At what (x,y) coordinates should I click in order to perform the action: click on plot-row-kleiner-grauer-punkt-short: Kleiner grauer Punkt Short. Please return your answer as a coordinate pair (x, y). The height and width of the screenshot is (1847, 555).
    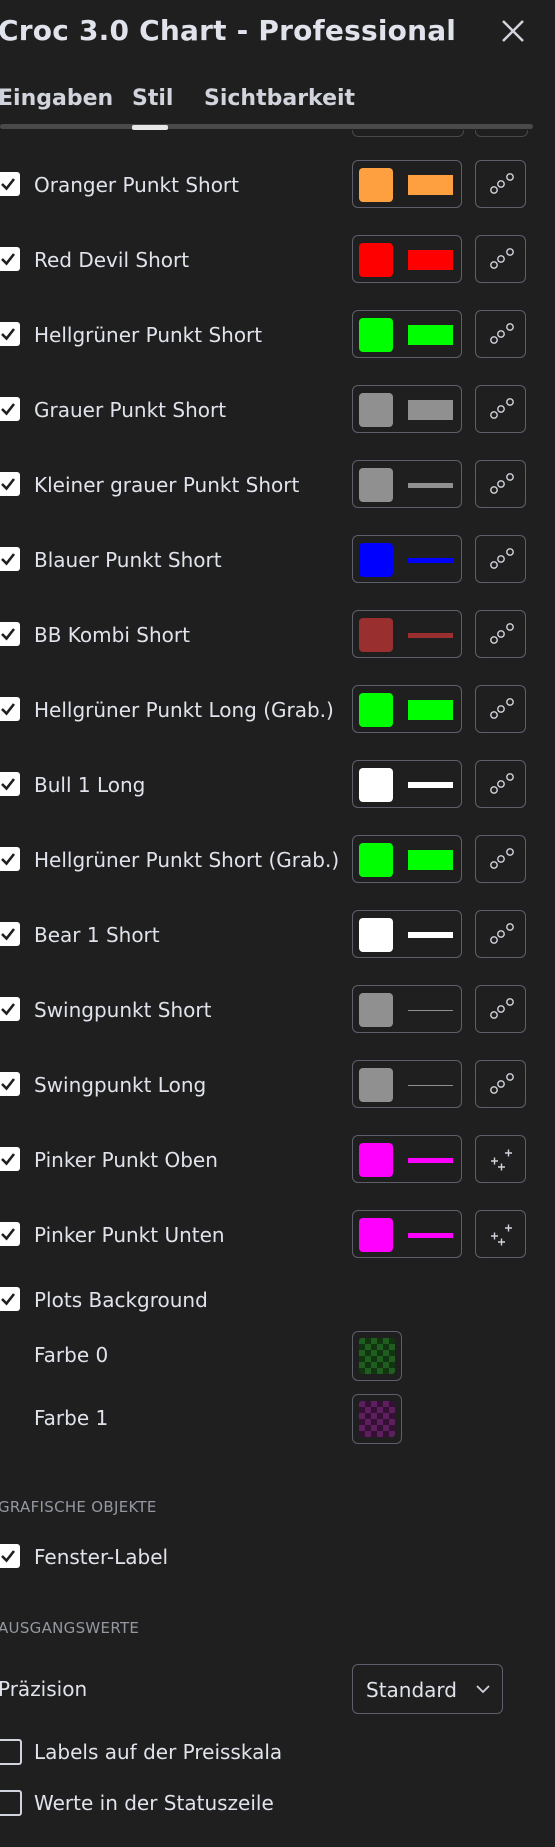
    Looking at the image, I should click on (277, 483).